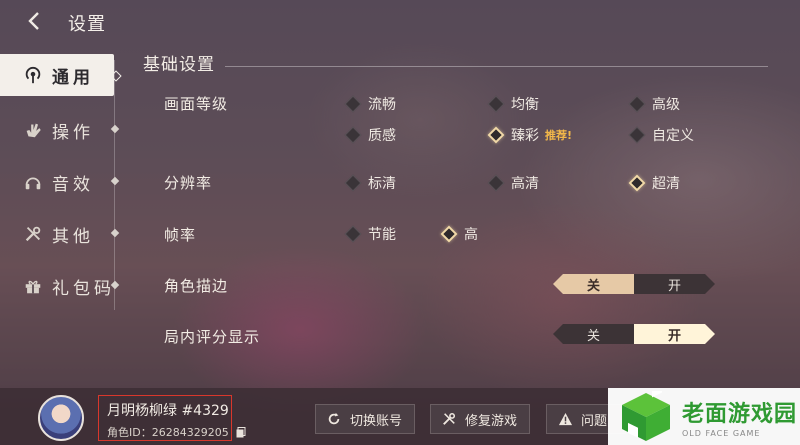 This screenshot has width=800, height=445. Describe the element at coordinates (376, 421) in the screenshot. I see `button-label: 切换账号` at that location.